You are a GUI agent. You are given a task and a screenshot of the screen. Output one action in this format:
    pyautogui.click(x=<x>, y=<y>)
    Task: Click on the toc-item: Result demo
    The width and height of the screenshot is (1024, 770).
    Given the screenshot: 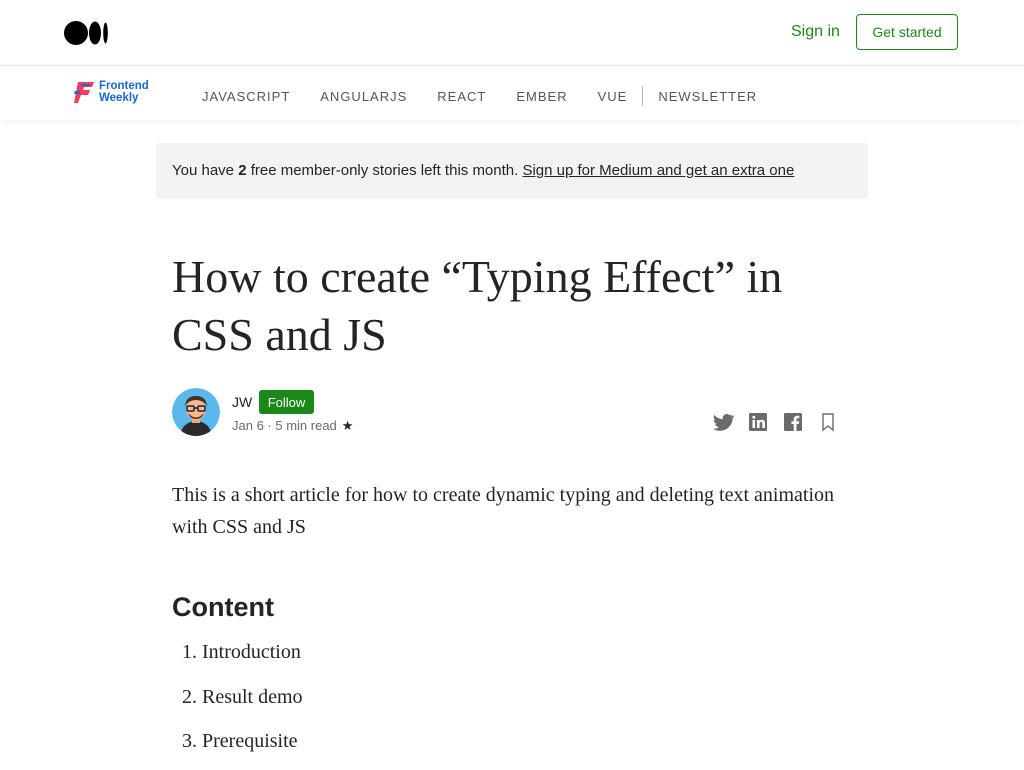 What is the action you would take?
    pyautogui.click(x=252, y=703)
    